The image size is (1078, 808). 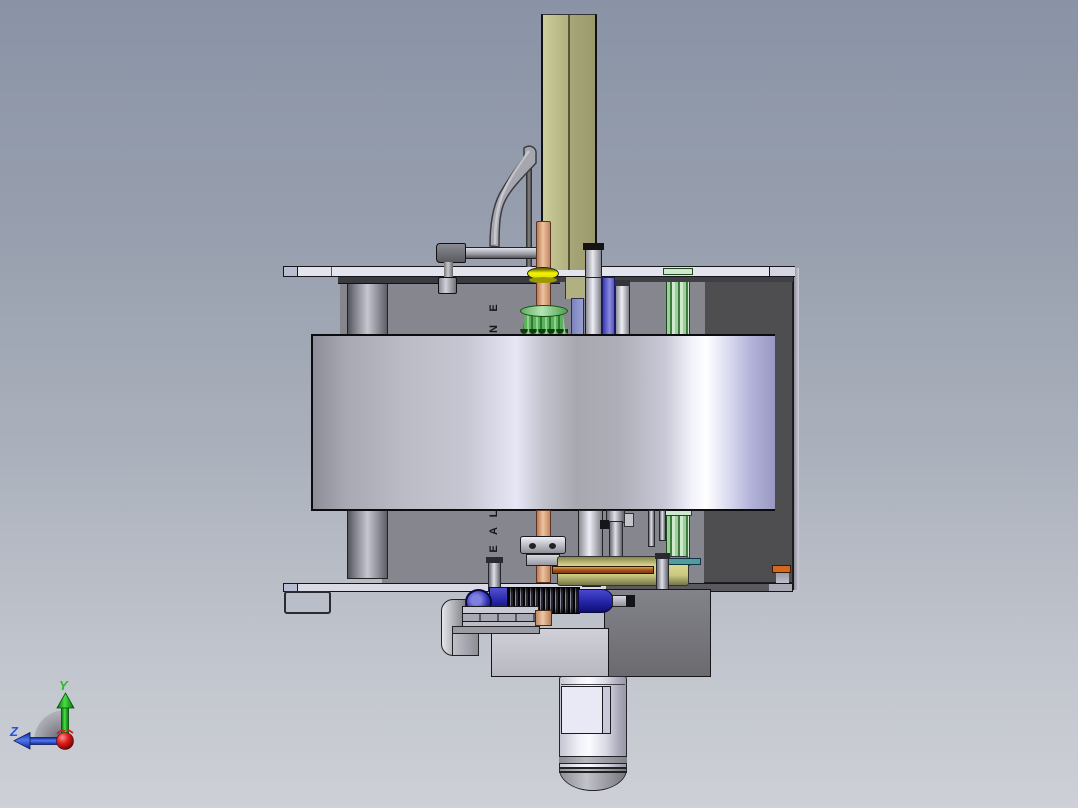 What do you see at coordinates (543, 545) in the screenshot?
I see `flanged-coupling` at bounding box center [543, 545].